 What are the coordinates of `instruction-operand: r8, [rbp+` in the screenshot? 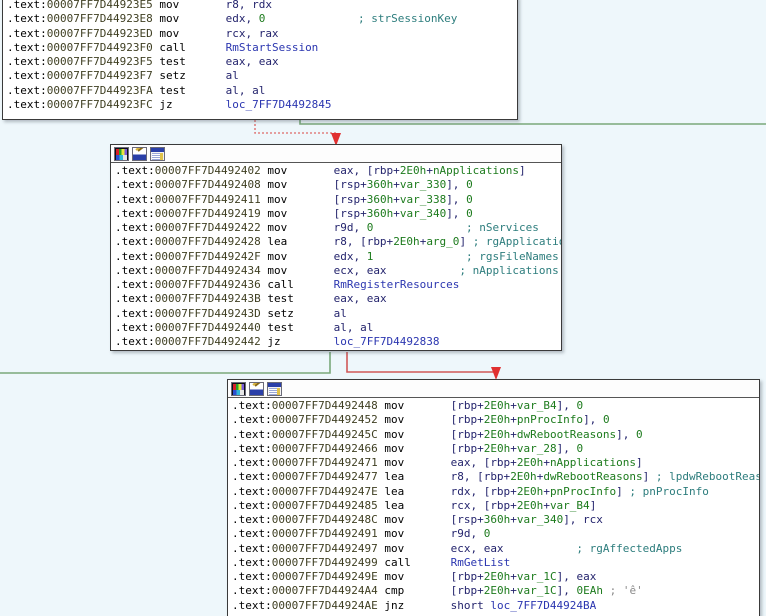 It's located at (363, 242).